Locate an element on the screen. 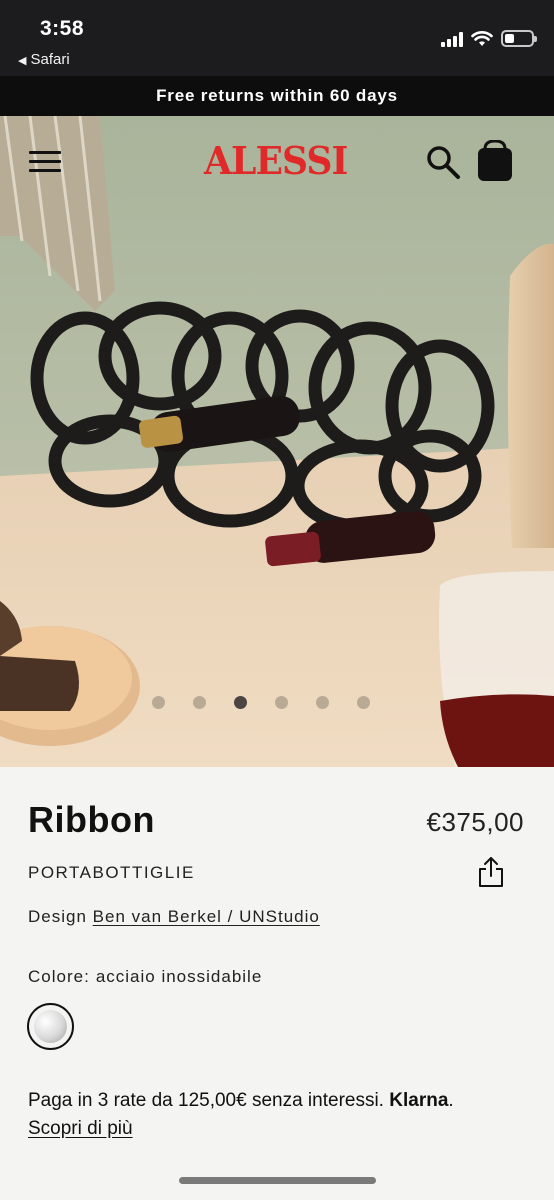  carousel-dot-active is located at coordinates (240, 702).